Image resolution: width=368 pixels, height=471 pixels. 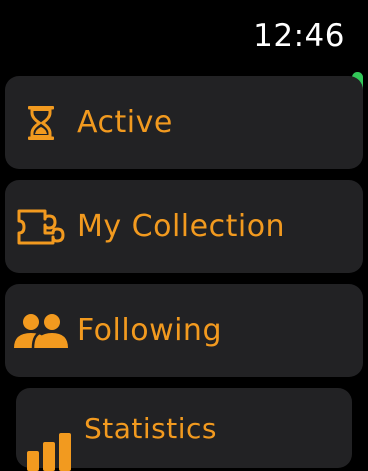 I want to click on menu-item-label: Active, so click(x=125, y=122).